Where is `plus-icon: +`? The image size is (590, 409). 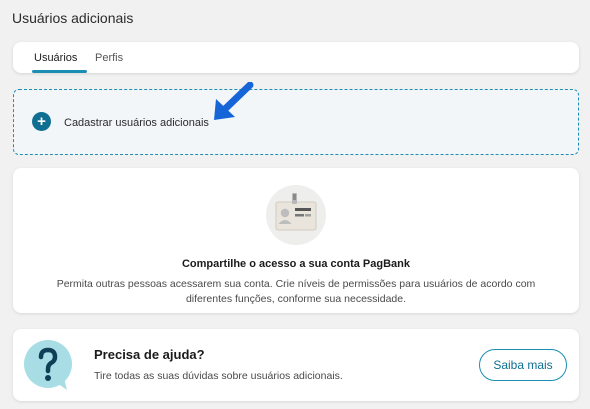
plus-icon: + is located at coordinates (41, 121).